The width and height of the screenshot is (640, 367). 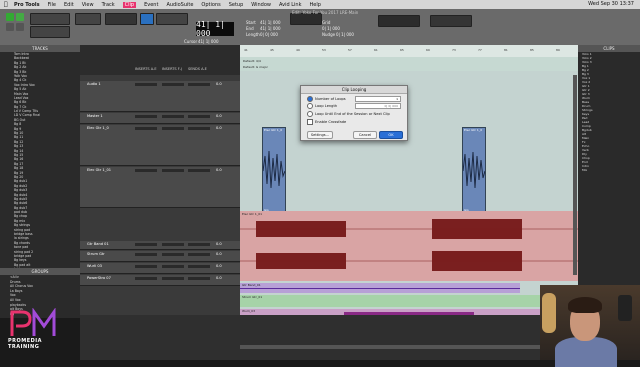 I want to click on length-value: 0| 0| 000, so click(x=269, y=34).